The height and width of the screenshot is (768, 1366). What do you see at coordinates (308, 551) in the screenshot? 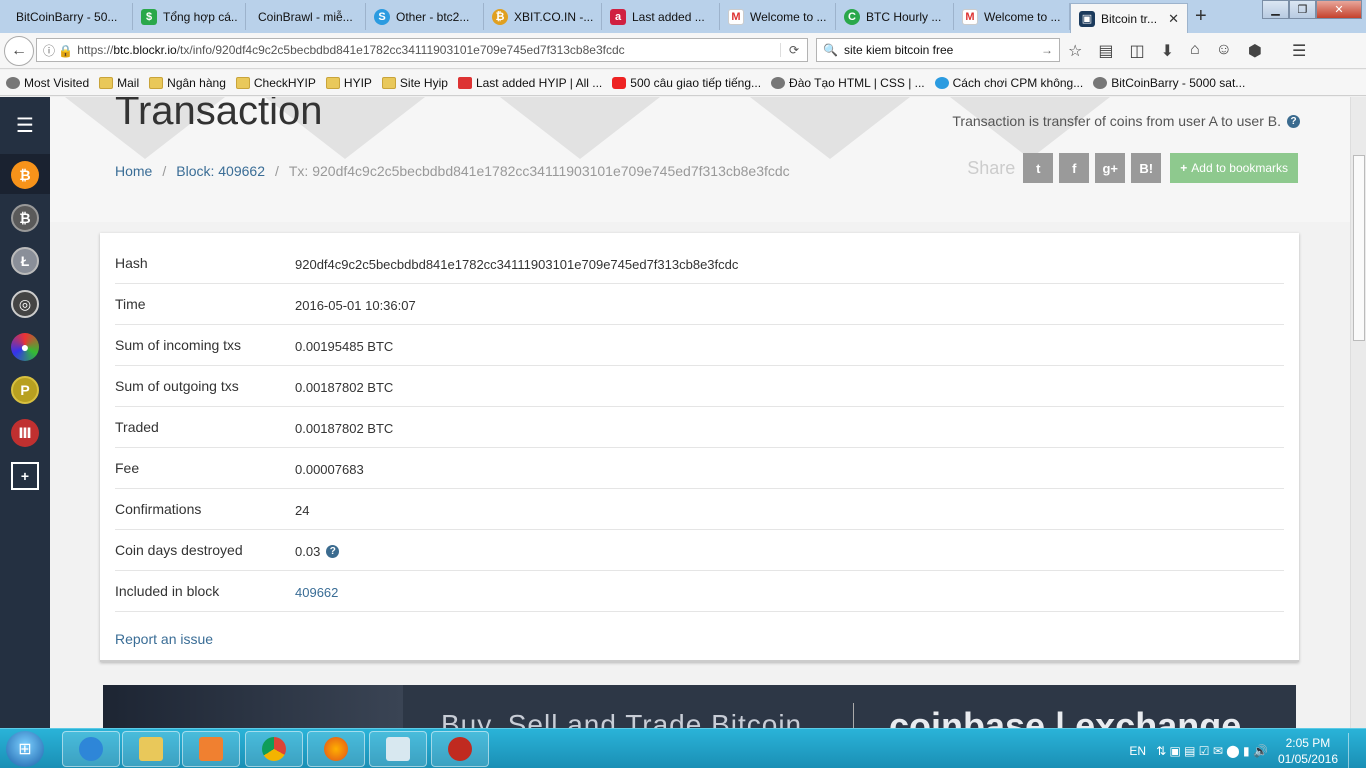
I see `detail-value: 0.03` at bounding box center [308, 551].